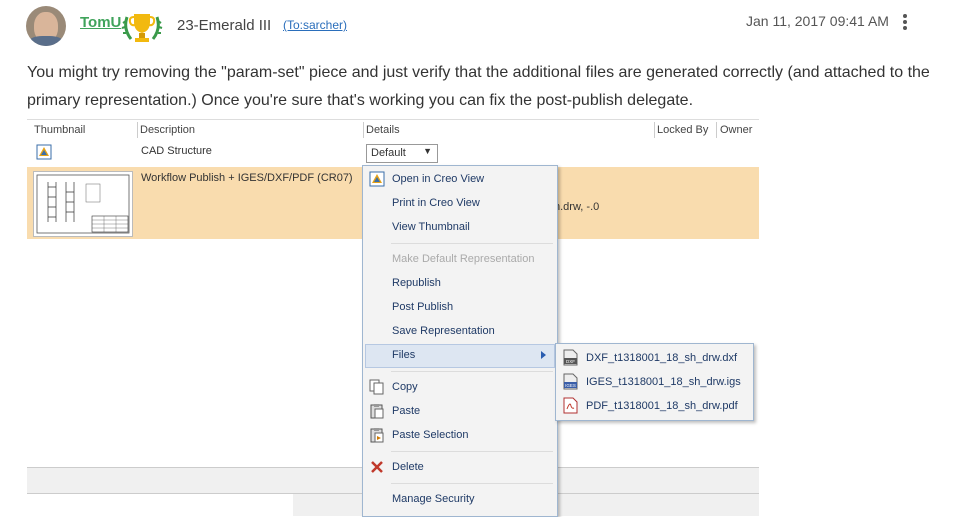 The width and height of the screenshot is (977, 517). I want to click on submenu-item-iges: IGES_t1318001_18_sh_drw.igs, so click(663, 382).